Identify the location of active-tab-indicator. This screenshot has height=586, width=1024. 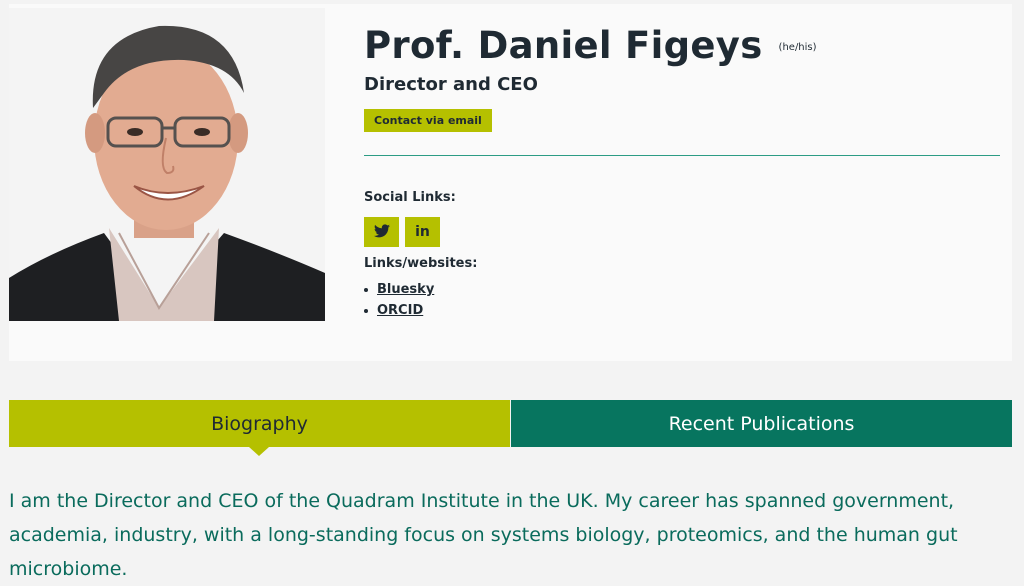
(259, 451).